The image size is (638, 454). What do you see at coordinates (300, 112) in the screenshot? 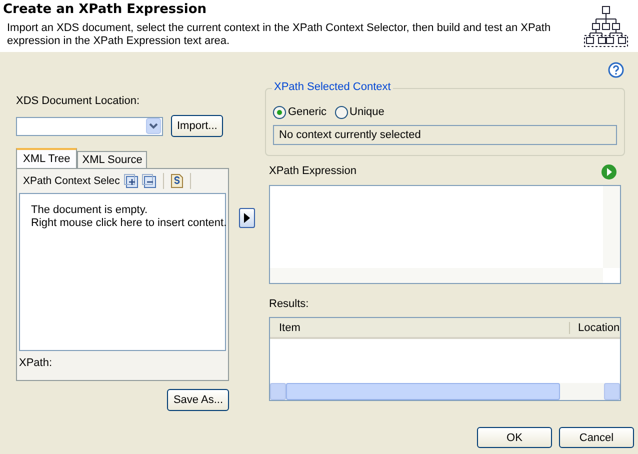
I see `radio-option: Generic` at bounding box center [300, 112].